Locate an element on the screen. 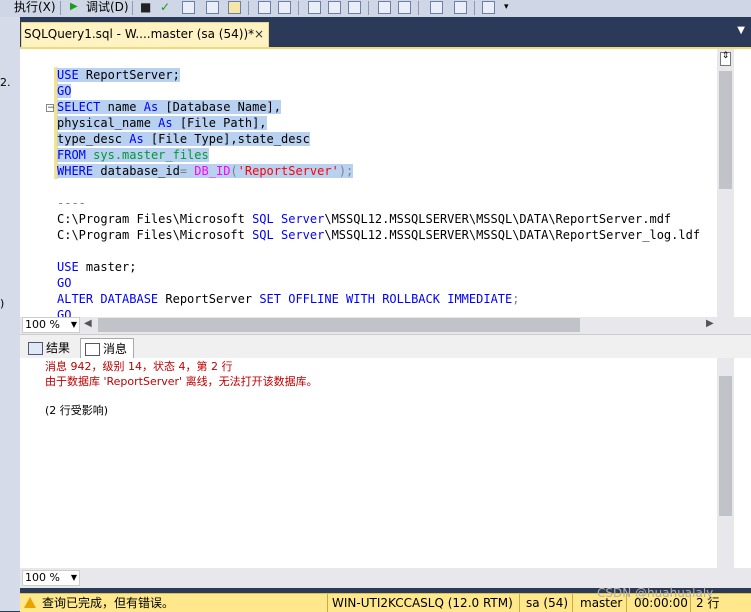  comment-icon is located at coordinates (314, 7).